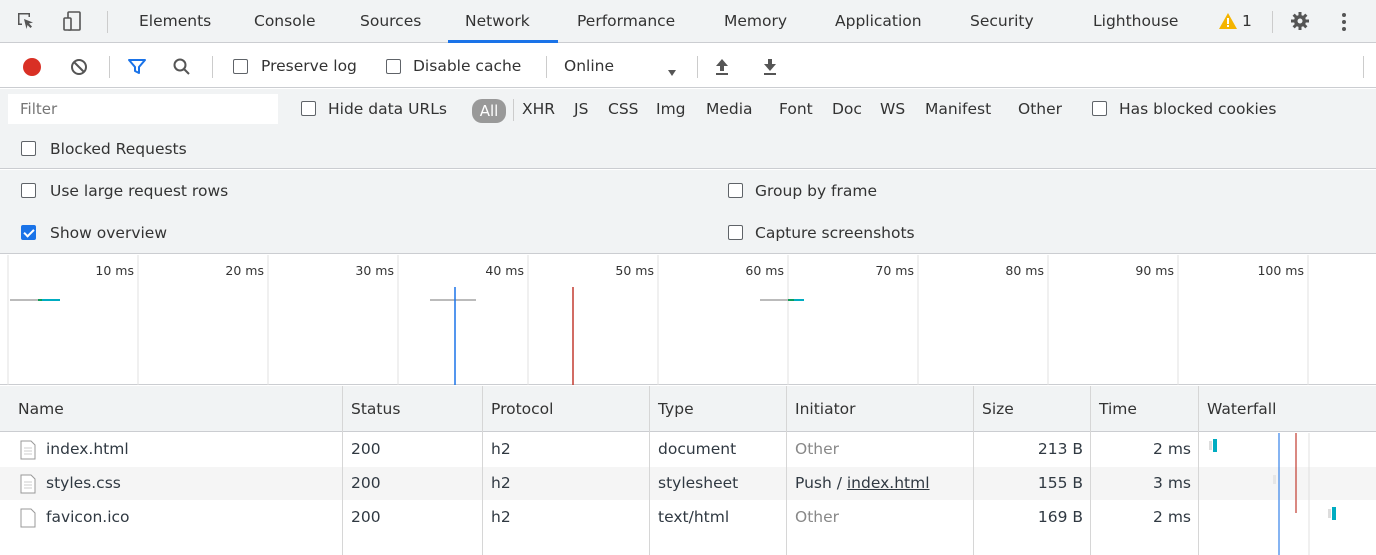 The width and height of the screenshot is (1376, 555). Describe the element at coordinates (393, 66) in the screenshot. I see `disable-cache-checkbox` at that location.